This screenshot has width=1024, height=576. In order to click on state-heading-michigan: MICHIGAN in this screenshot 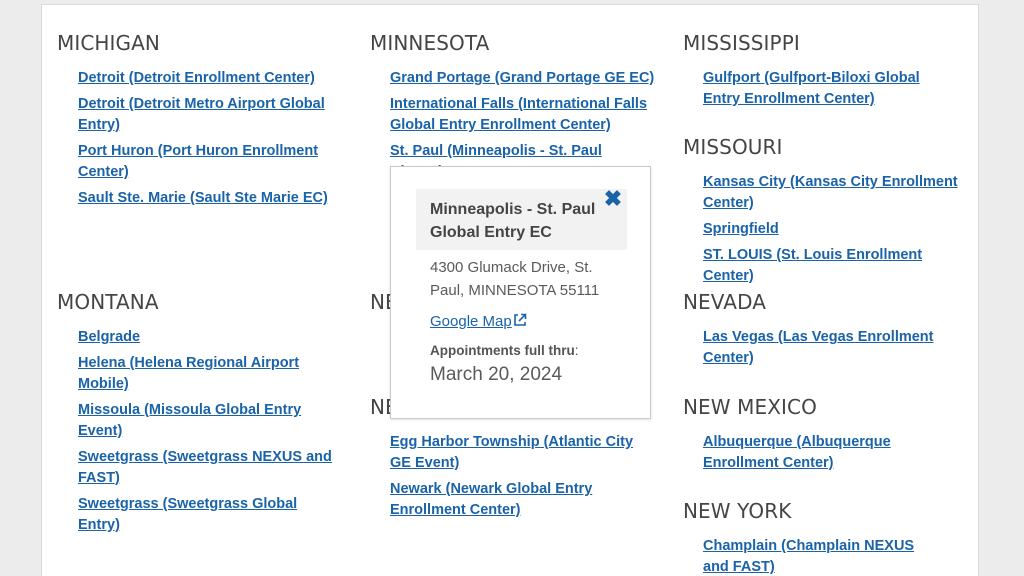, I will do `click(108, 43)`.